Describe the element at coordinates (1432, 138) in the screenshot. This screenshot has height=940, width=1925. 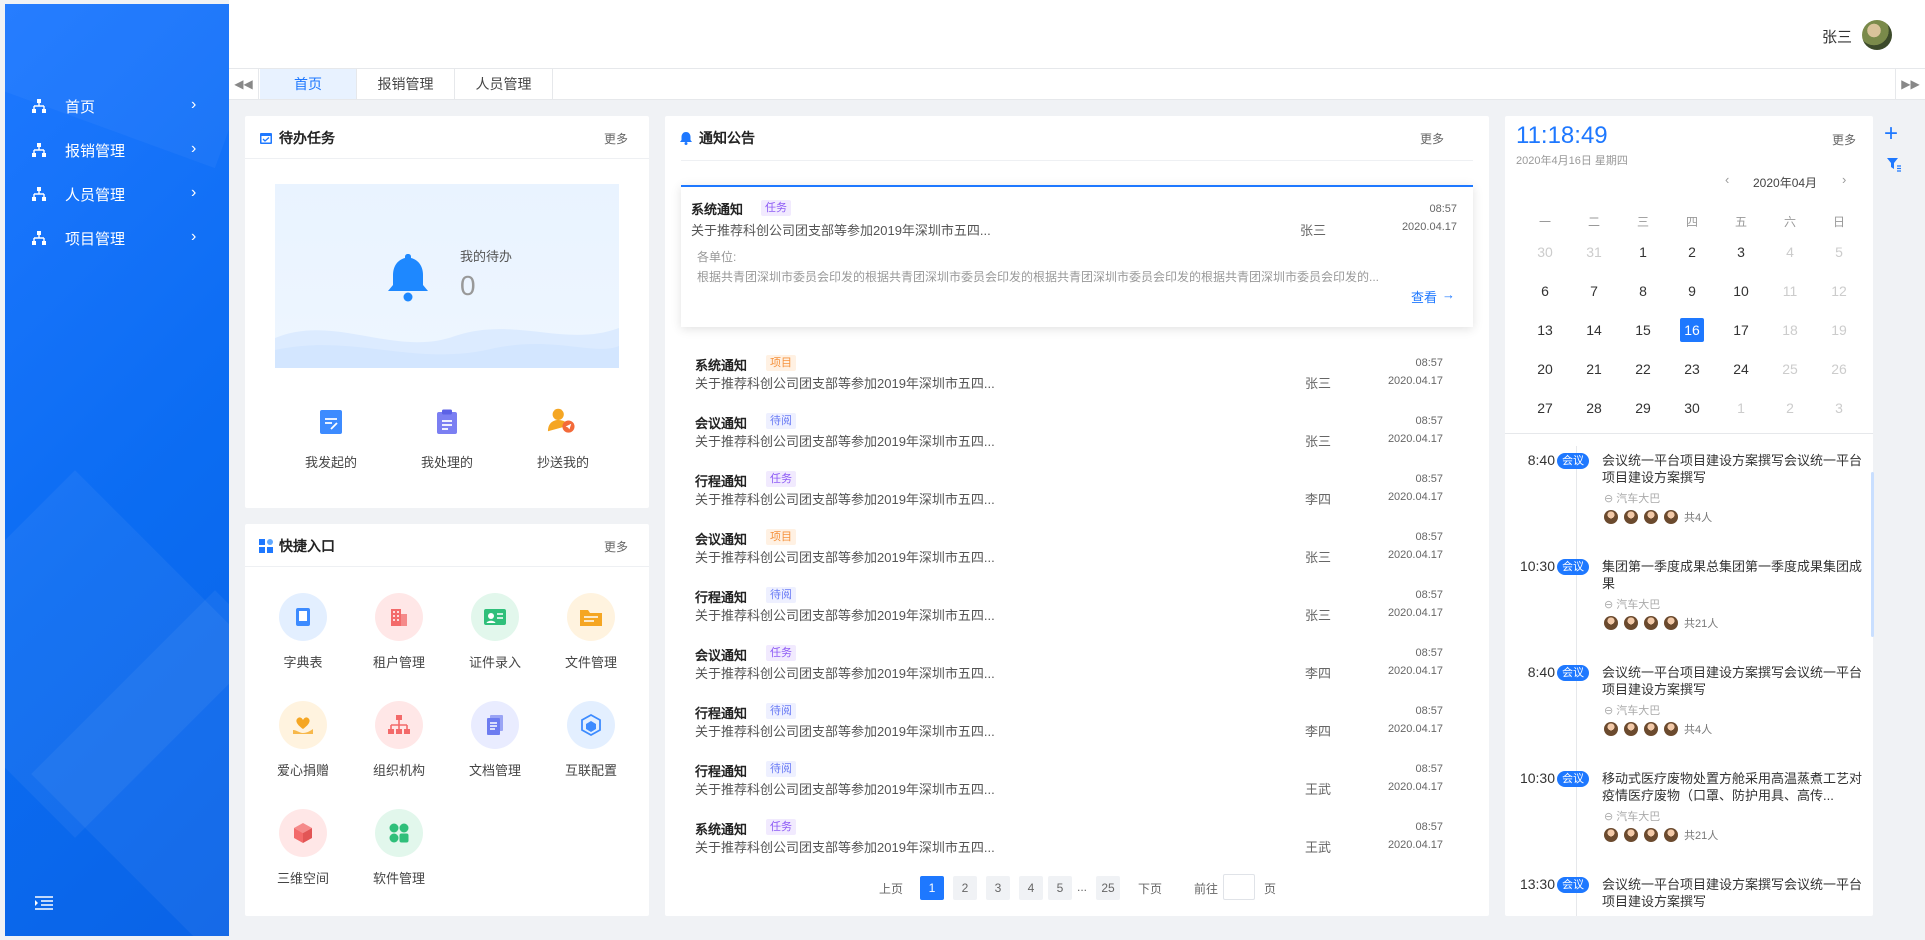
I see `notice-more-link: 更多` at that location.